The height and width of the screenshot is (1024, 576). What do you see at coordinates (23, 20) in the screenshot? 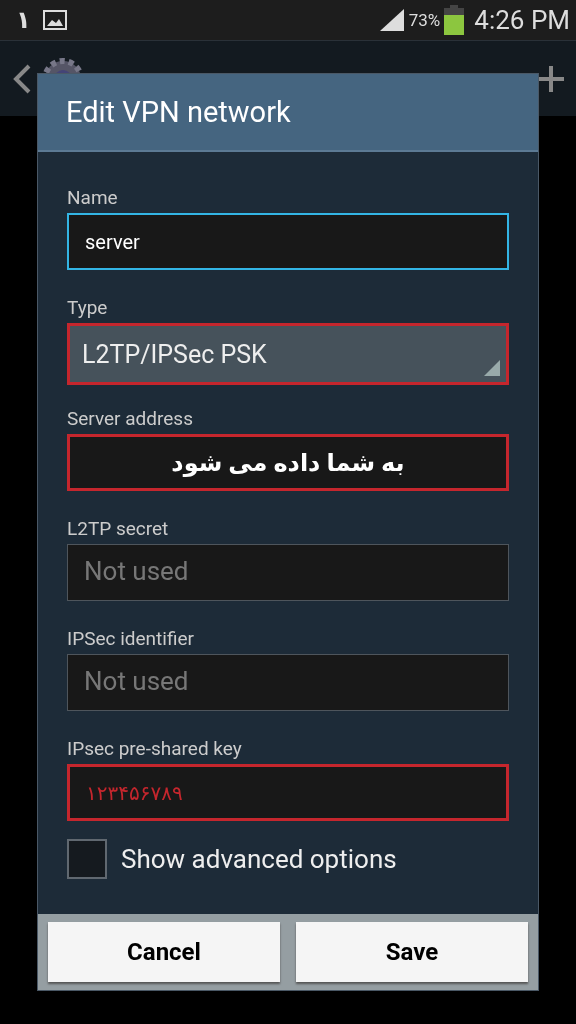
I see `notification-number: ١` at bounding box center [23, 20].